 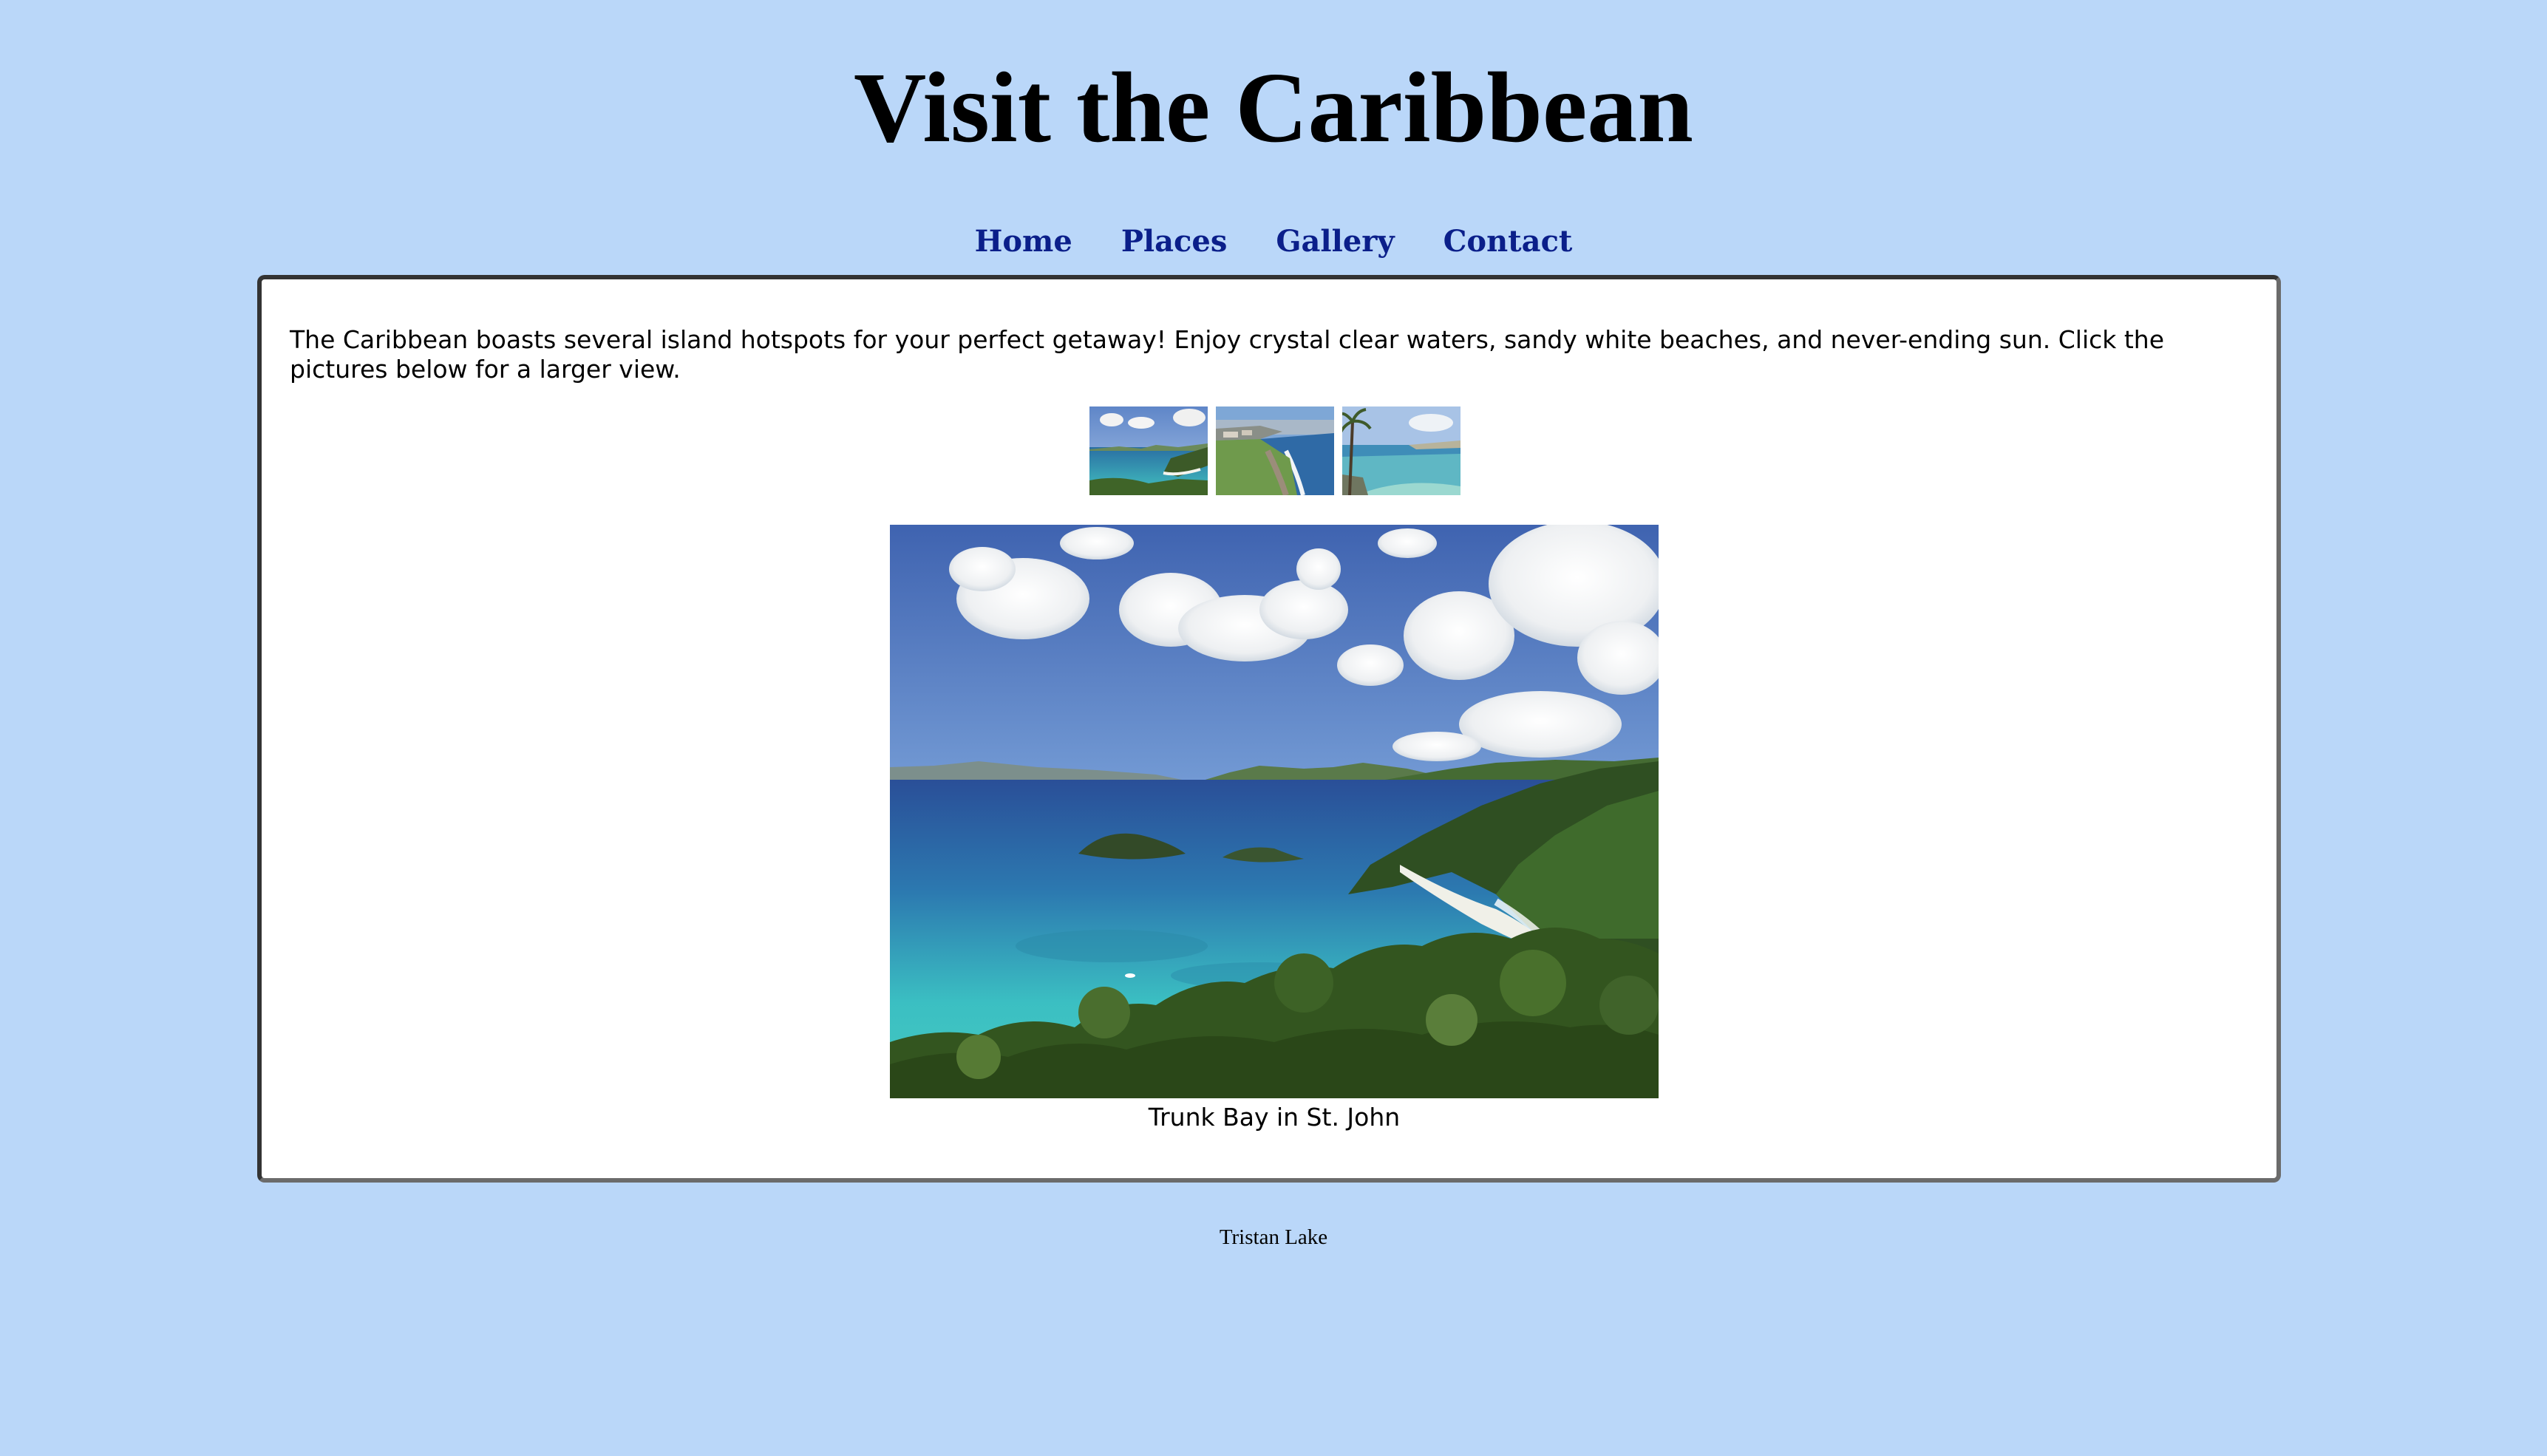 I want to click on beach-bay-image, so click(x=1148, y=450).